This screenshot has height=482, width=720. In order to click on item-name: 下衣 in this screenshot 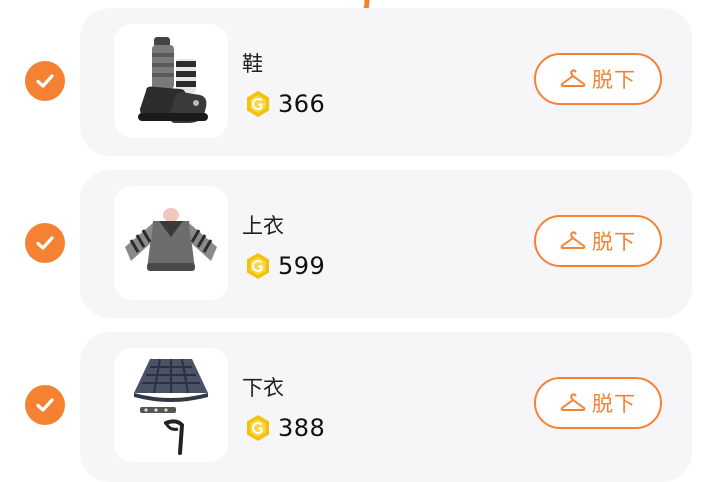, I will do `click(263, 388)`.